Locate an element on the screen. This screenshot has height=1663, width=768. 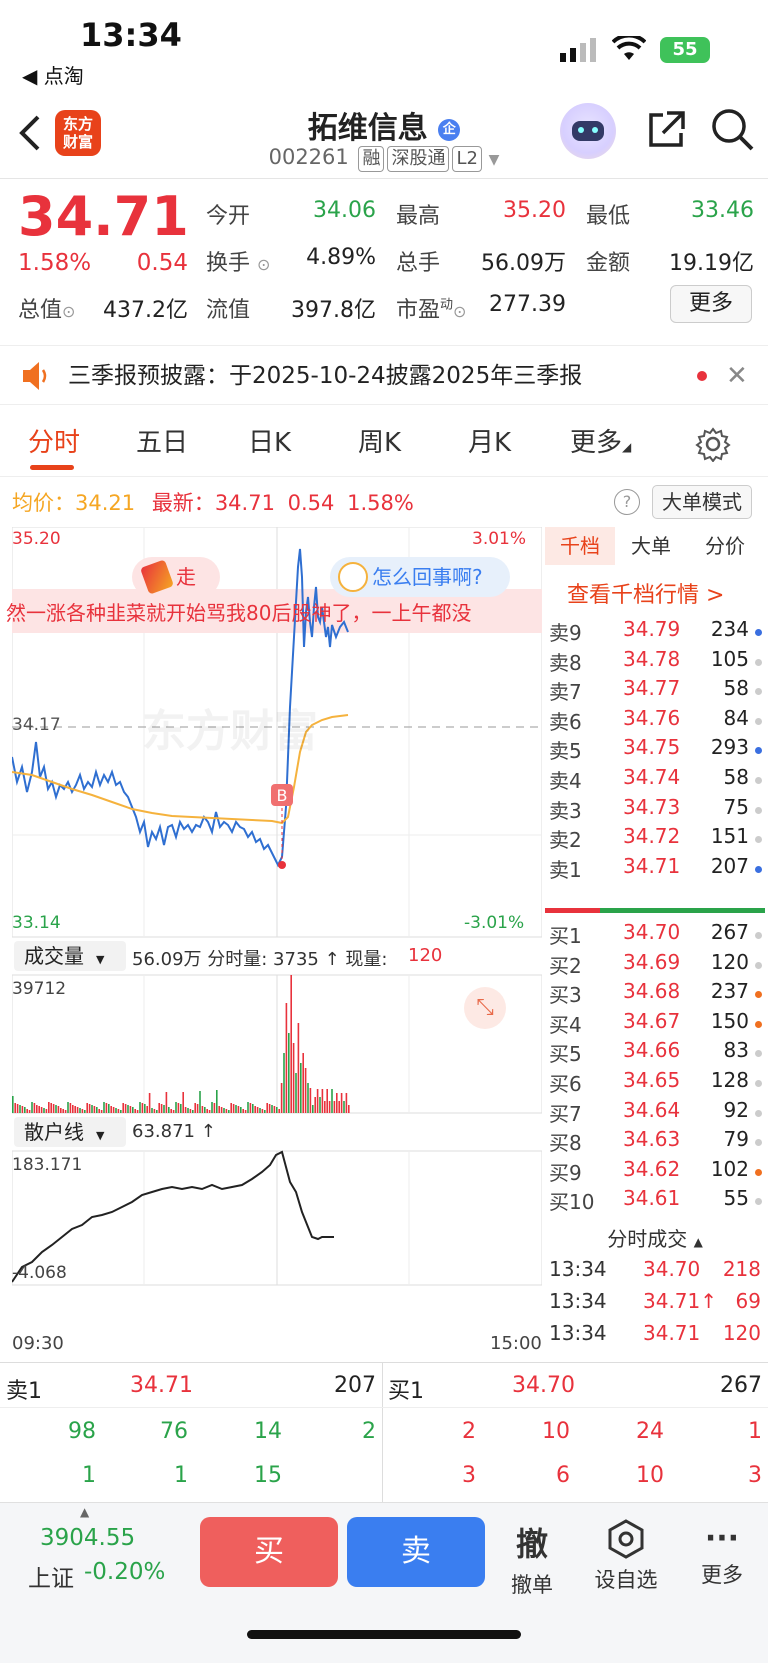
book-tab-qiandang: 千档 is located at coordinates (580, 546).